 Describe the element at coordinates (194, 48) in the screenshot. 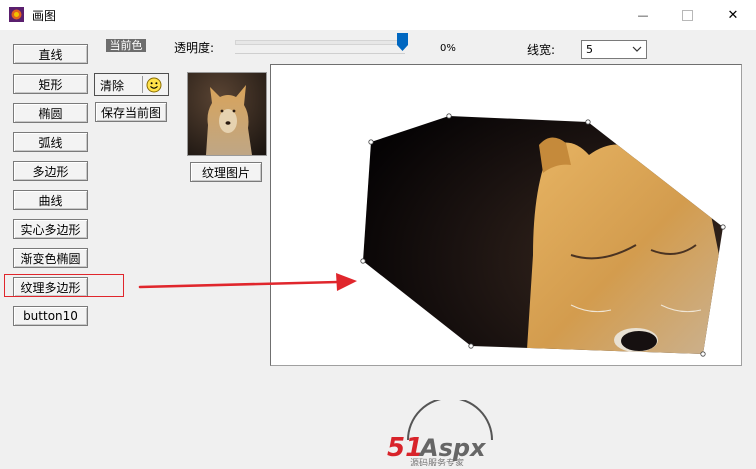

I see `opacity-label: 透明度:` at that location.